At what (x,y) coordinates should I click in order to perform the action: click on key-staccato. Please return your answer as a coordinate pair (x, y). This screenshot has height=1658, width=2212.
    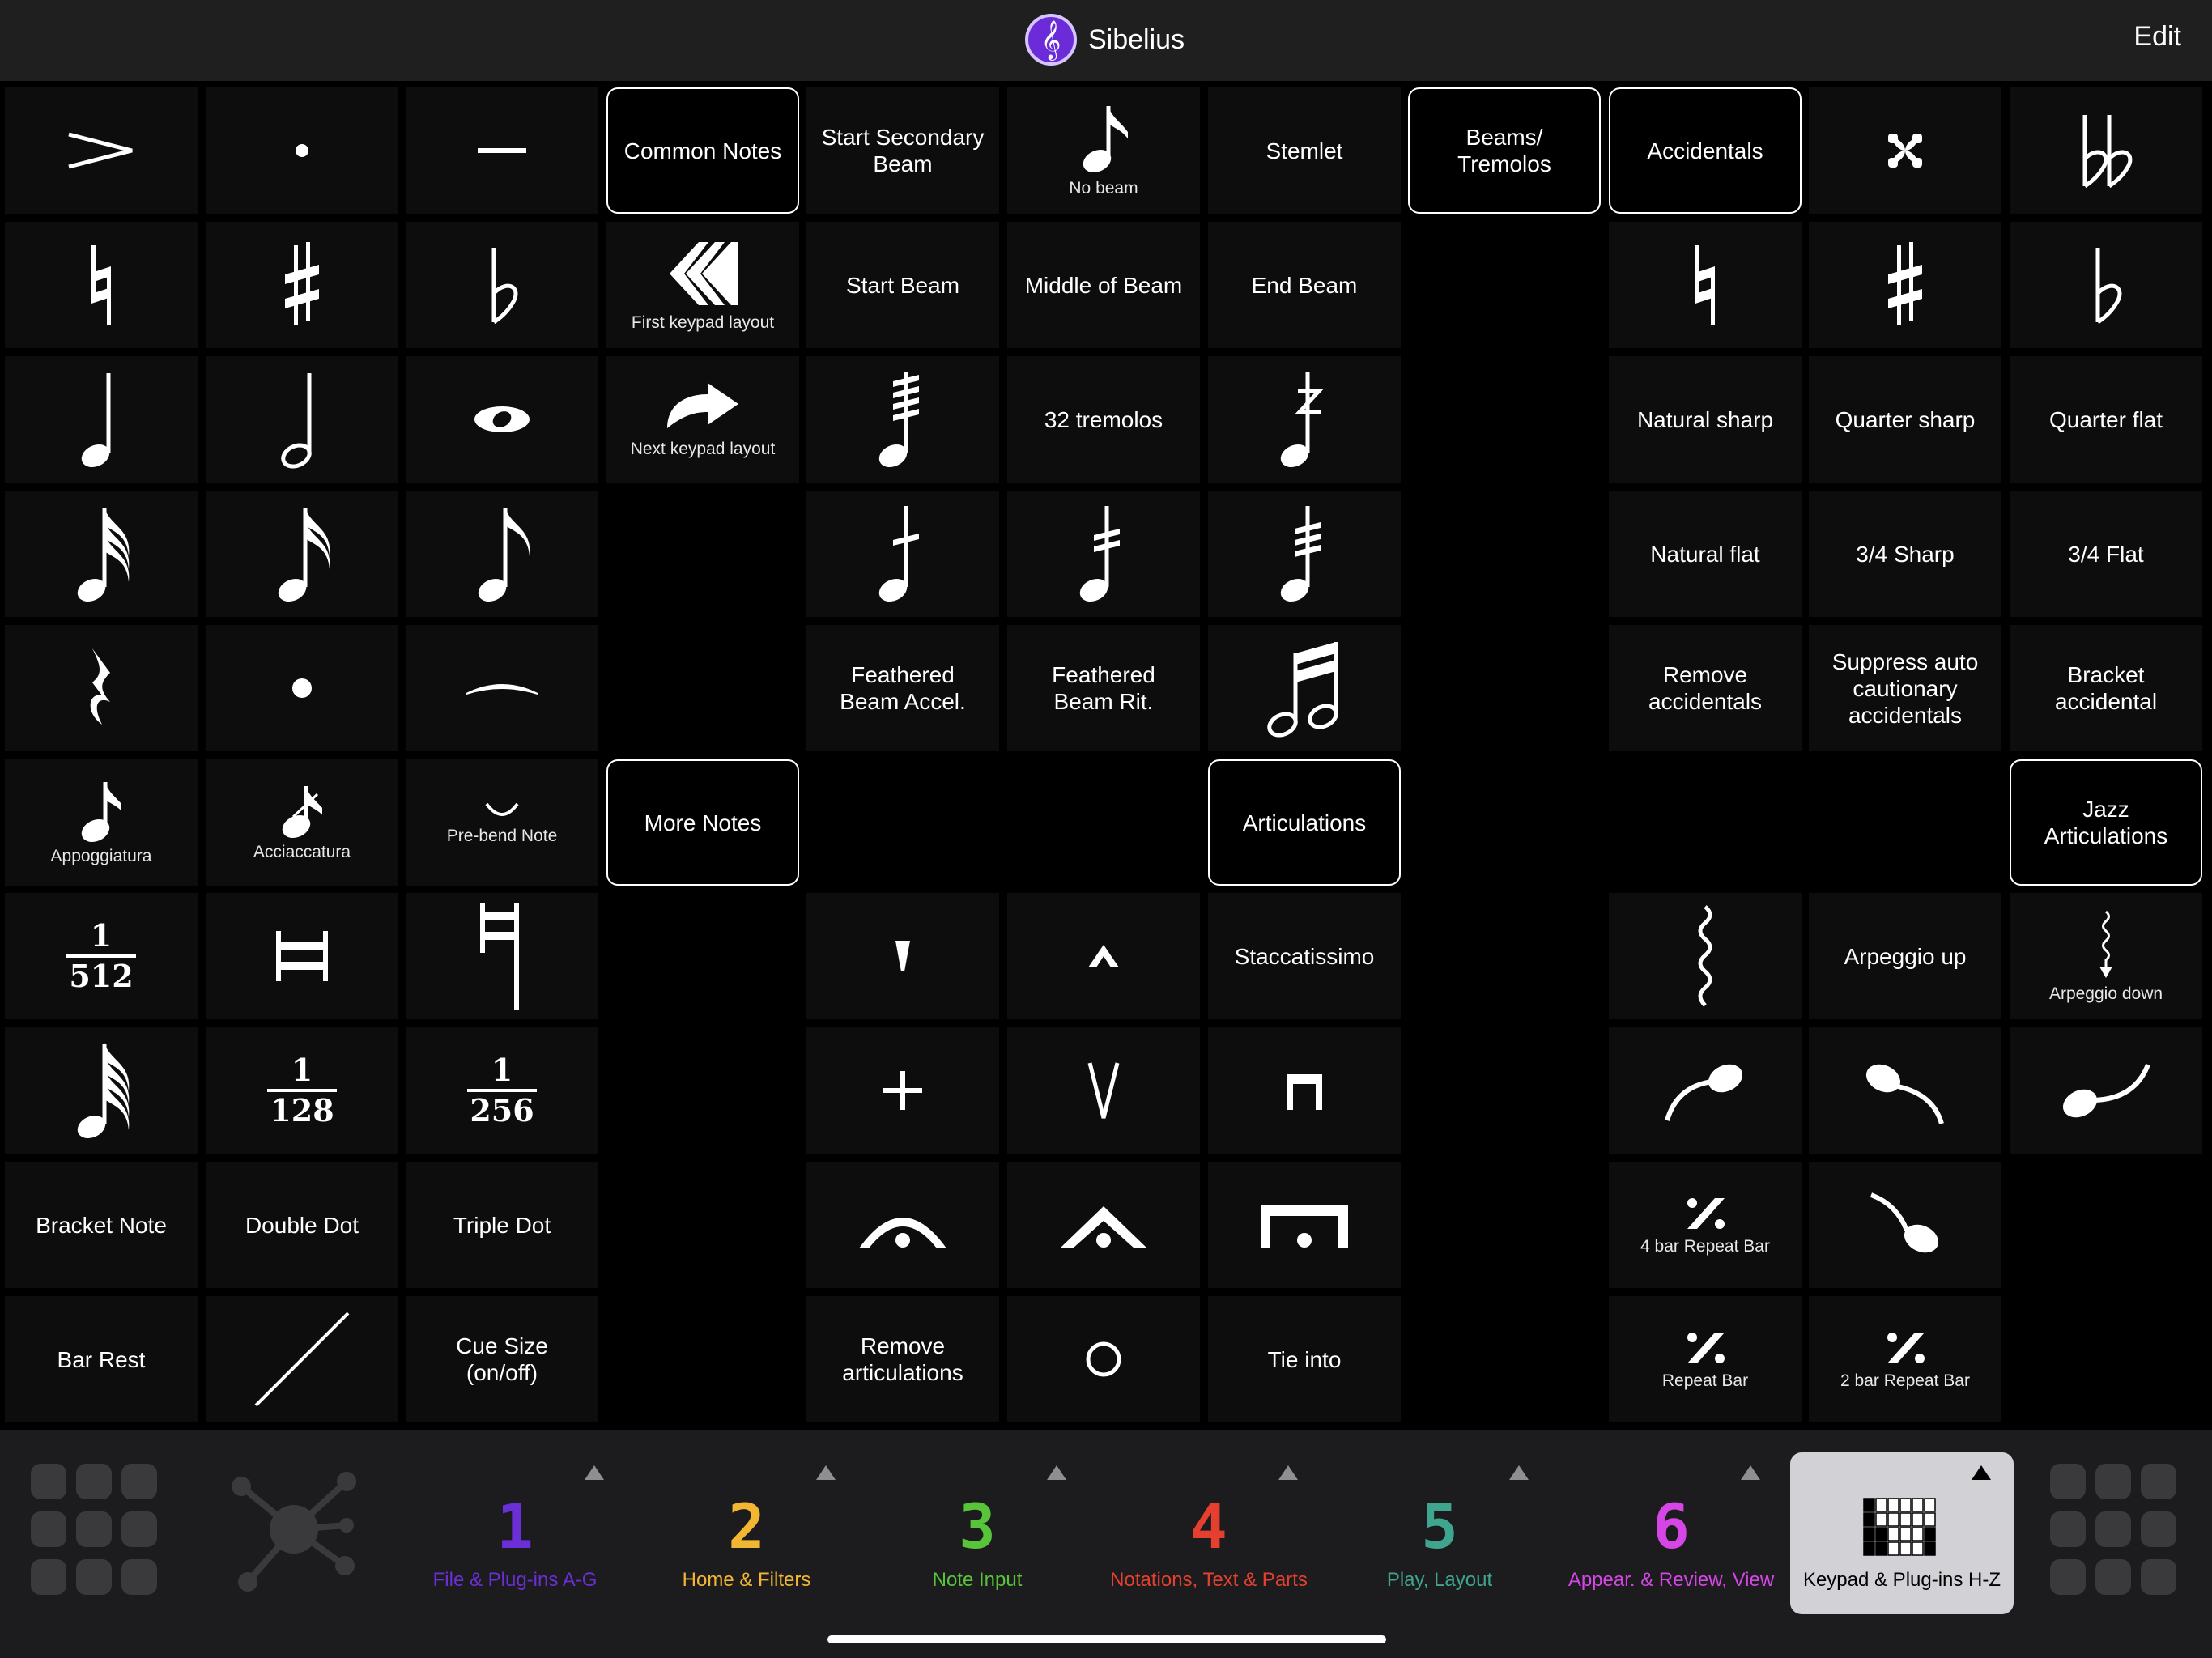
    Looking at the image, I should click on (302, 150).